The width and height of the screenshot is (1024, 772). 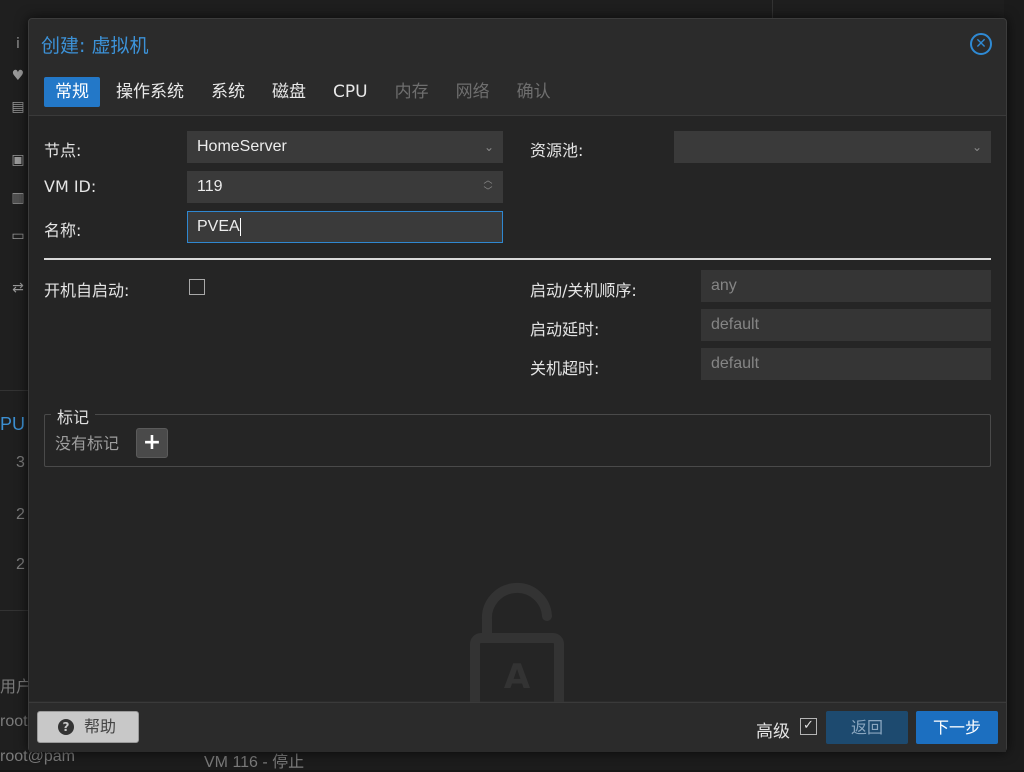 What do you see at coordinates (345, 227) in the screenshot?
I see `name-input: PVEA` at bounding box center [345, 227].